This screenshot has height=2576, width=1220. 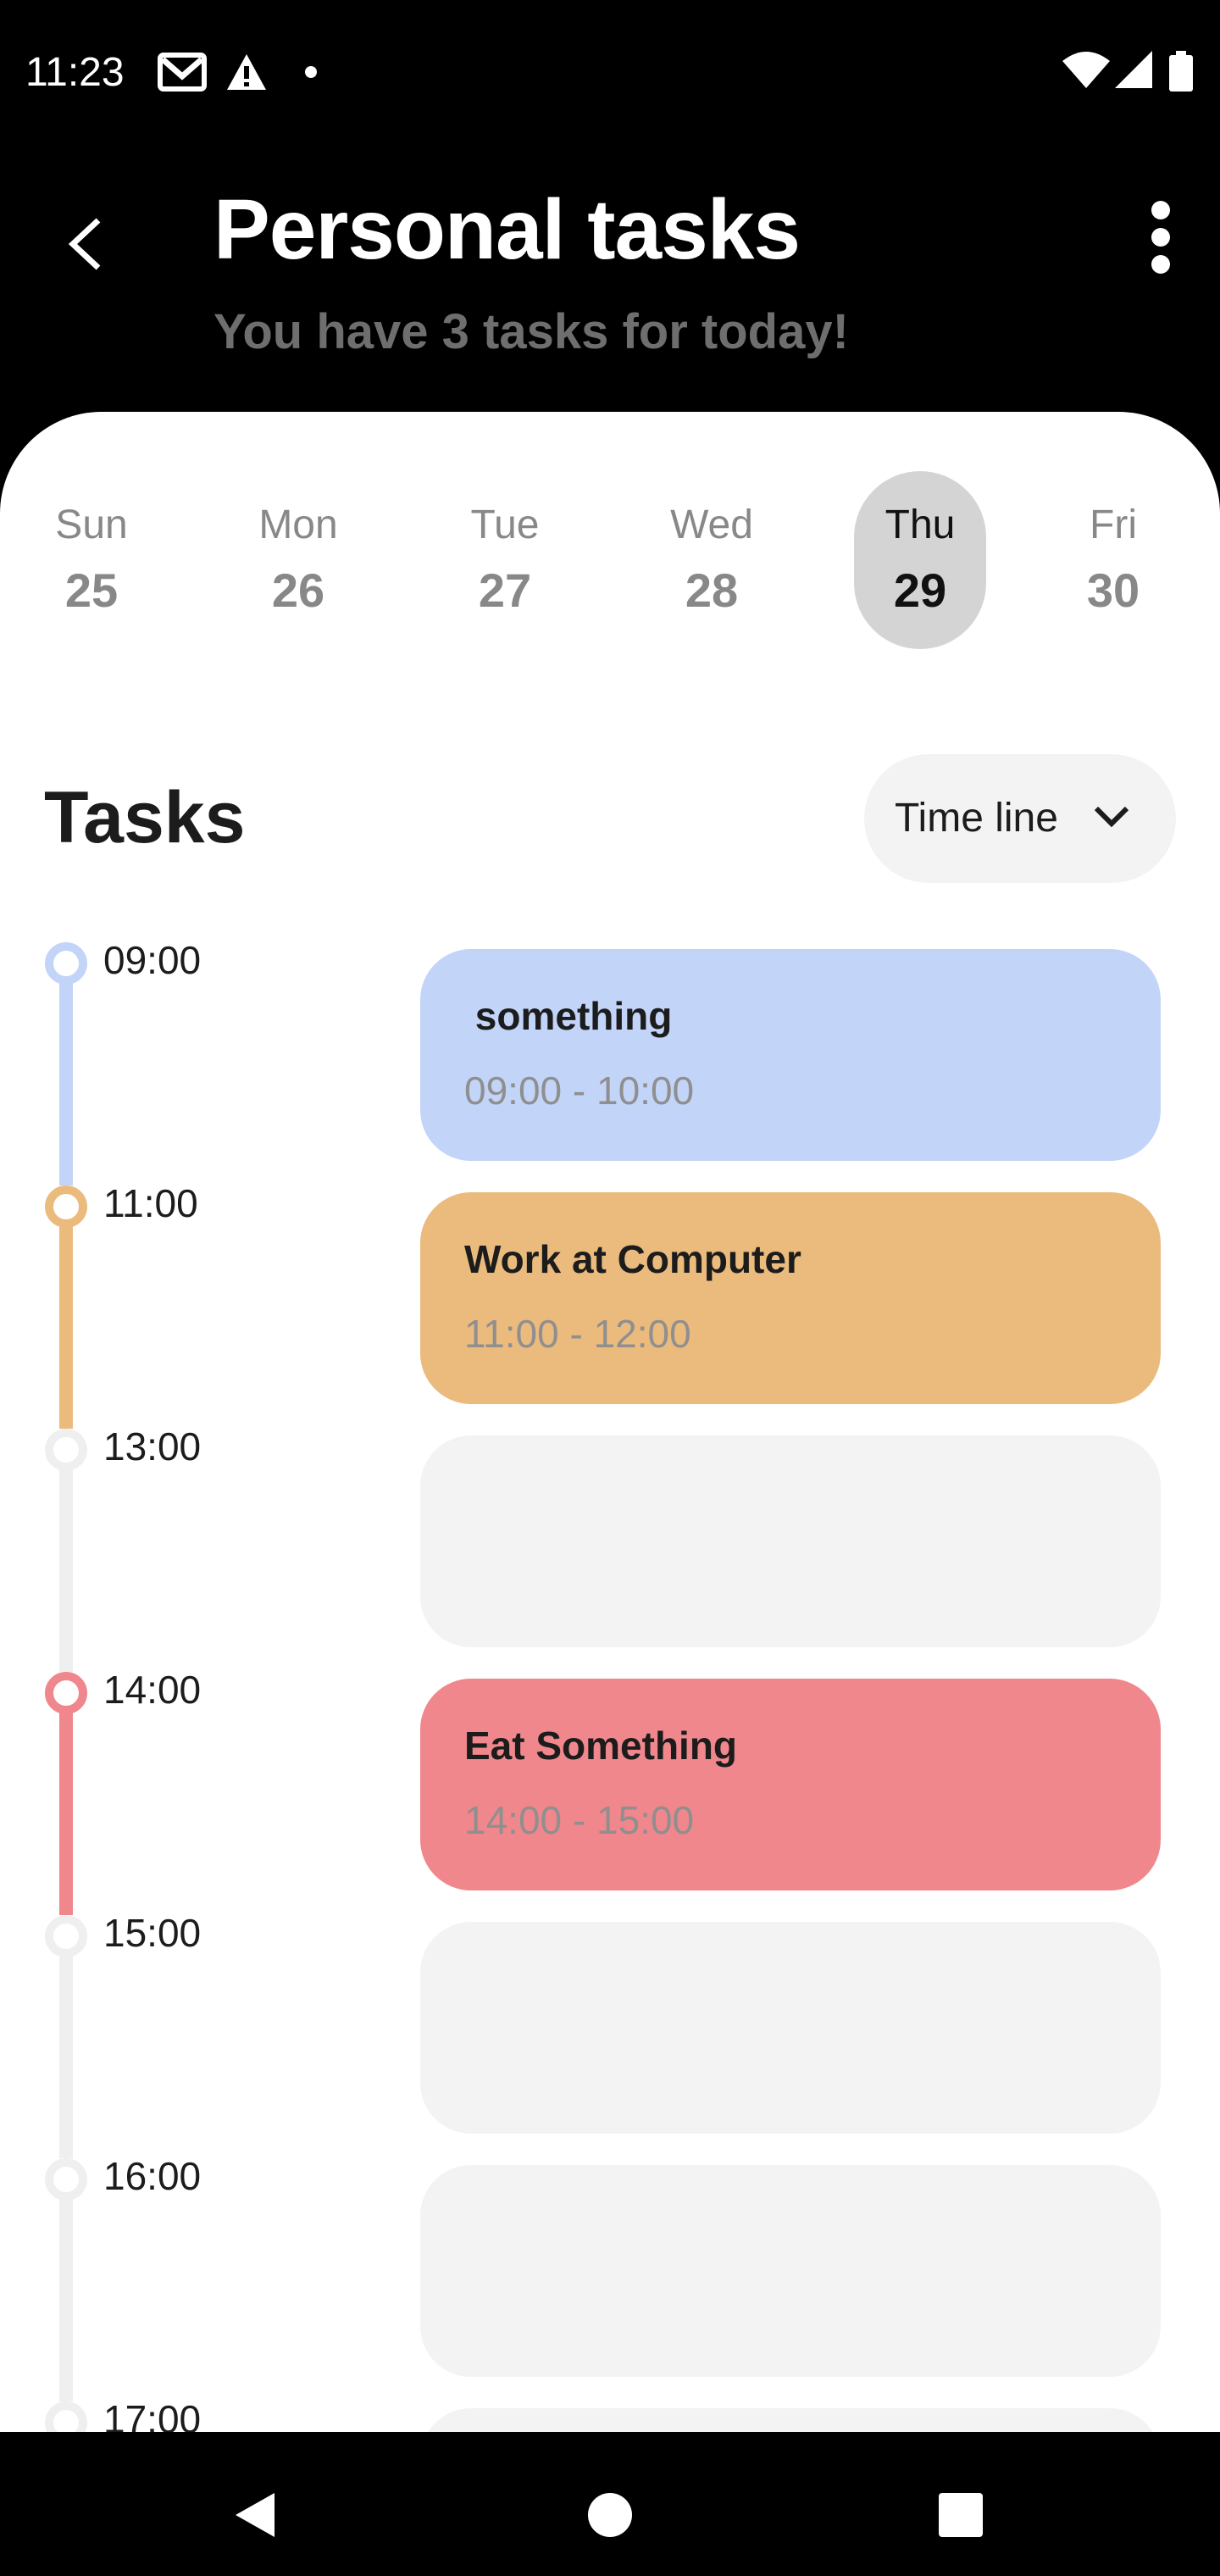 What do you see at coordinates (712, 560) in the screenshot?
I see `day-item-wed: Wed 28` at bounding box center [712, 560].